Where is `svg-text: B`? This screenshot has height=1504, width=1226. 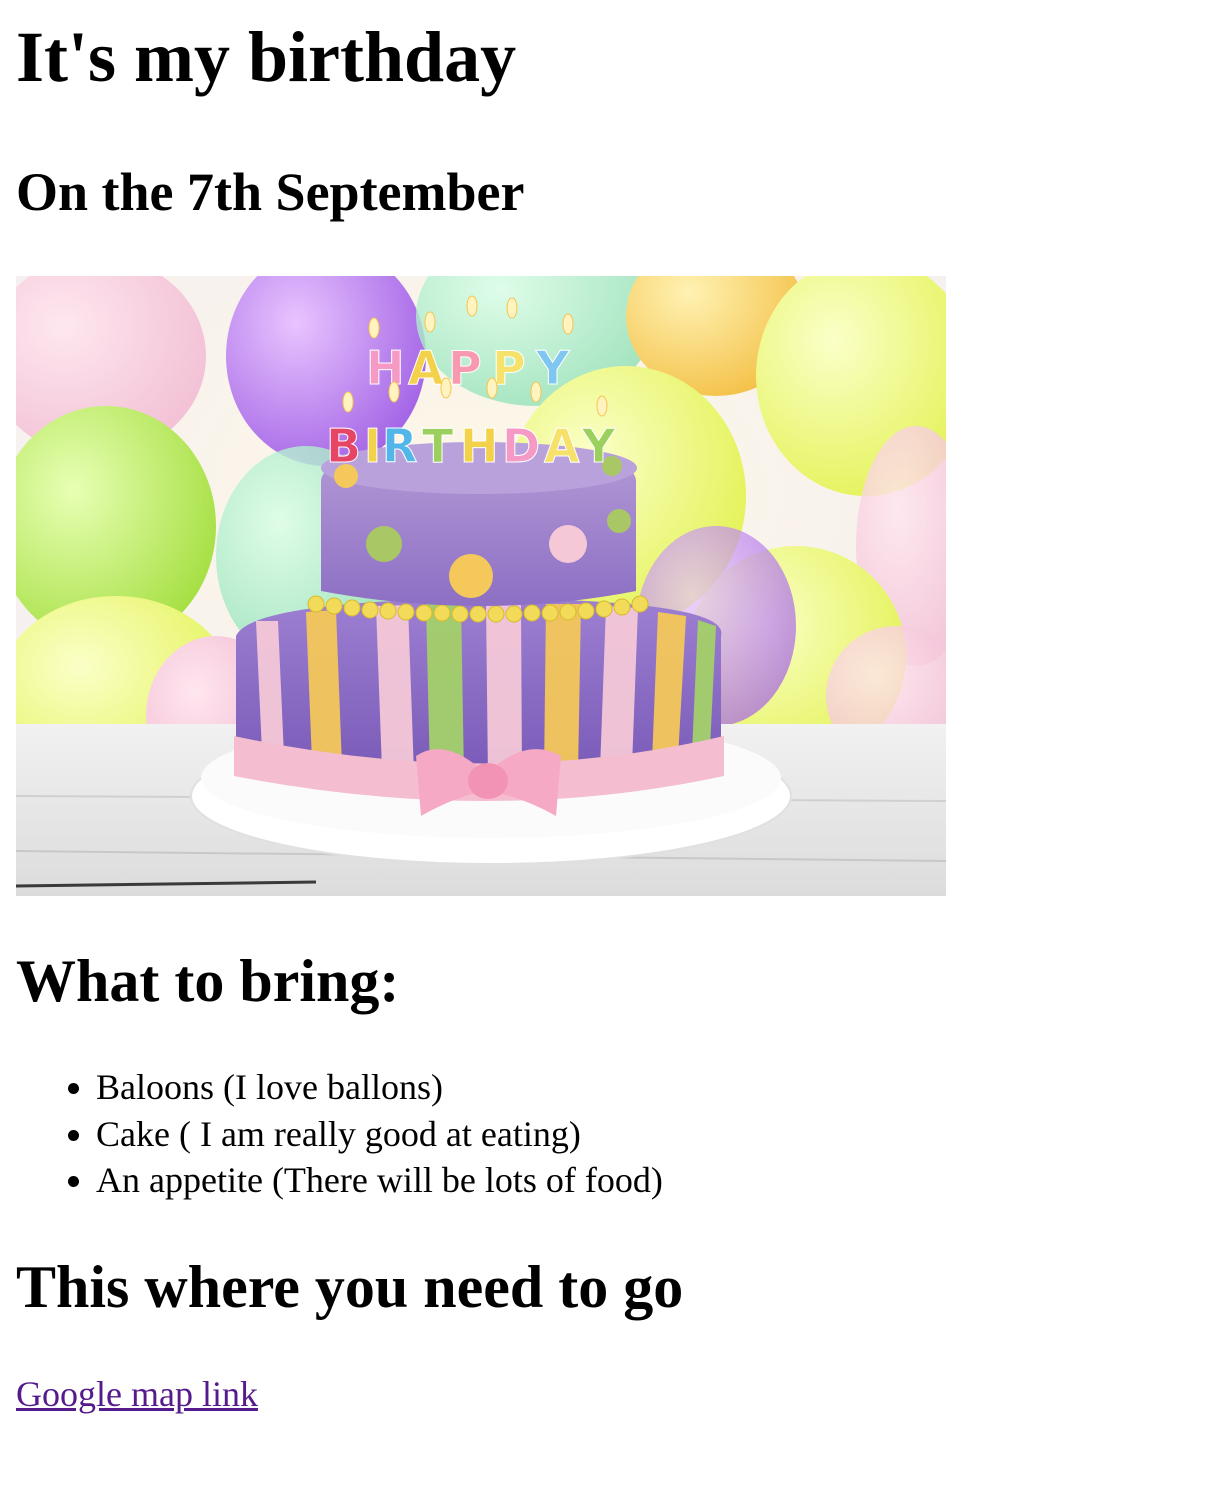
svg-text: B is located at coordinates (343, 446).